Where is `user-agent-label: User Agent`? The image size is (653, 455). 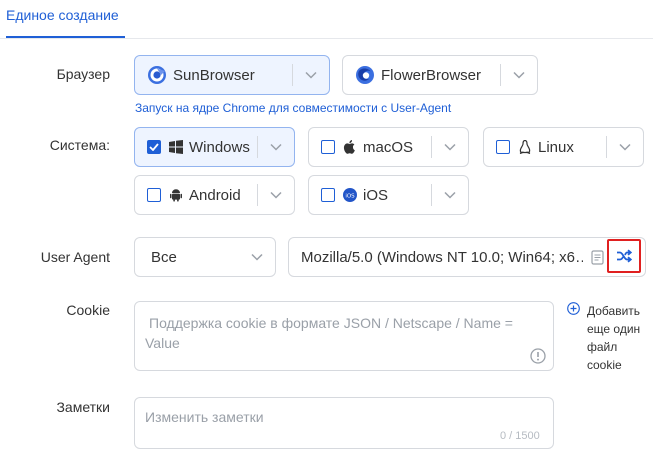
user-agent-label: User Agent is located at coordinates (75, 257).